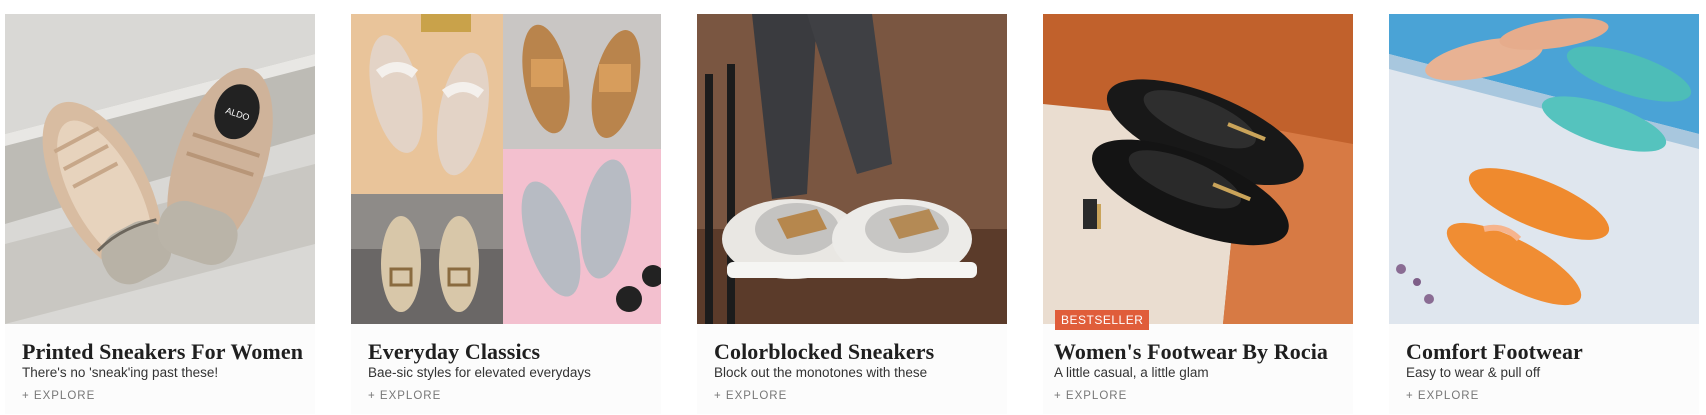  I want to click on comfort-footwear-image, so click(1544, 169).